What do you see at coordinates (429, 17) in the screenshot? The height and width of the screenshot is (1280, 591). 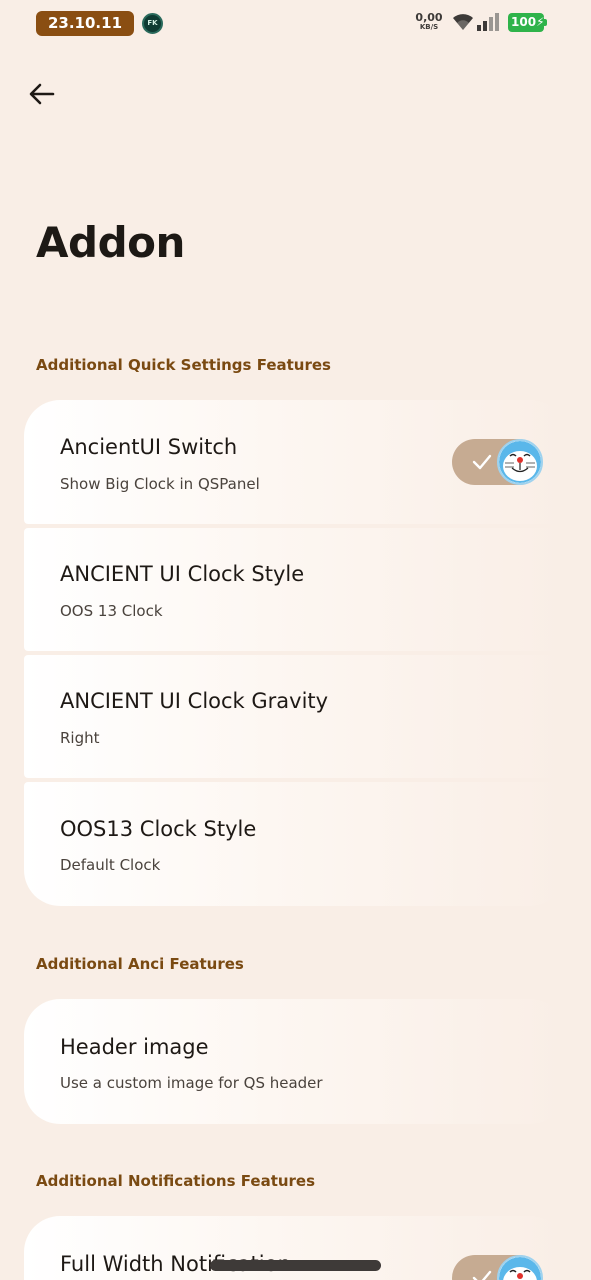 I see `network-speed-value: 0,00` at bounding box center [429, 17].